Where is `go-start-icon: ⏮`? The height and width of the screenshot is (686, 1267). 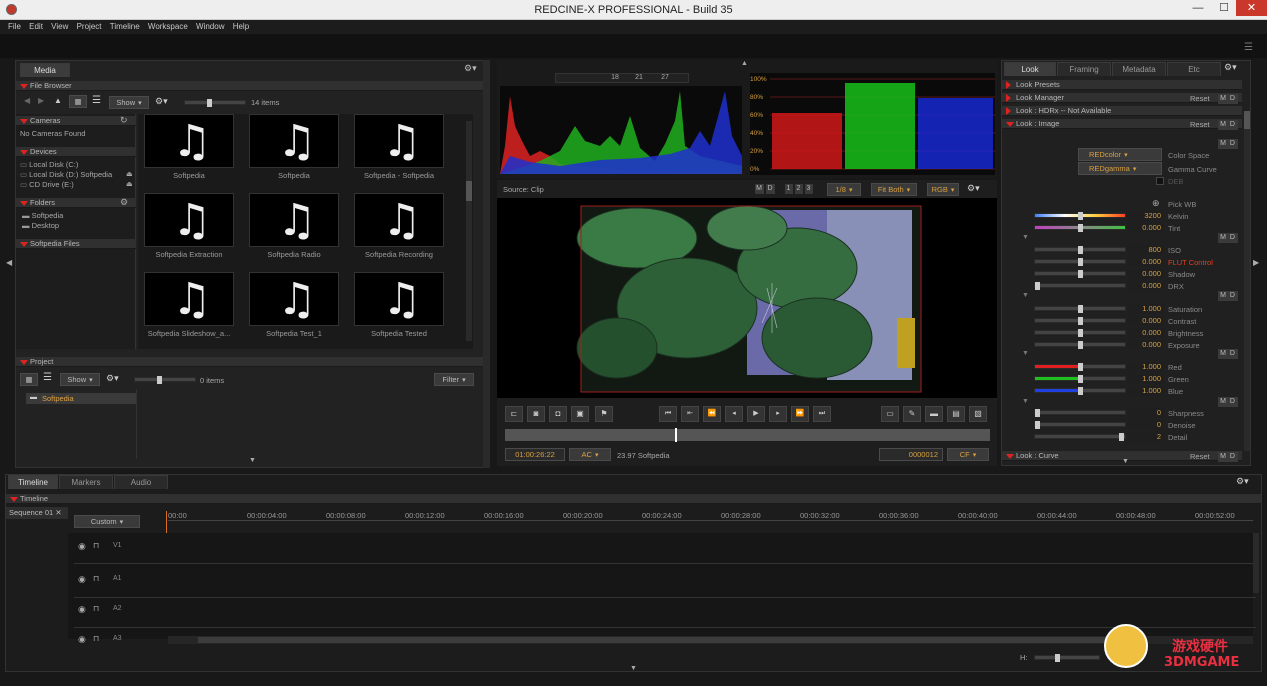
go-start-icon: ⏮ is located at coordinates (668, 414).